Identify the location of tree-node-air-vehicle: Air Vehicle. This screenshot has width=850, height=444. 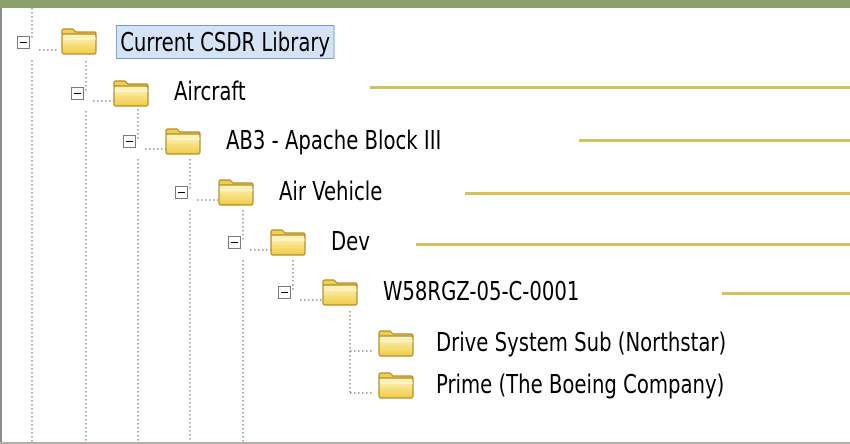
(330, 192).